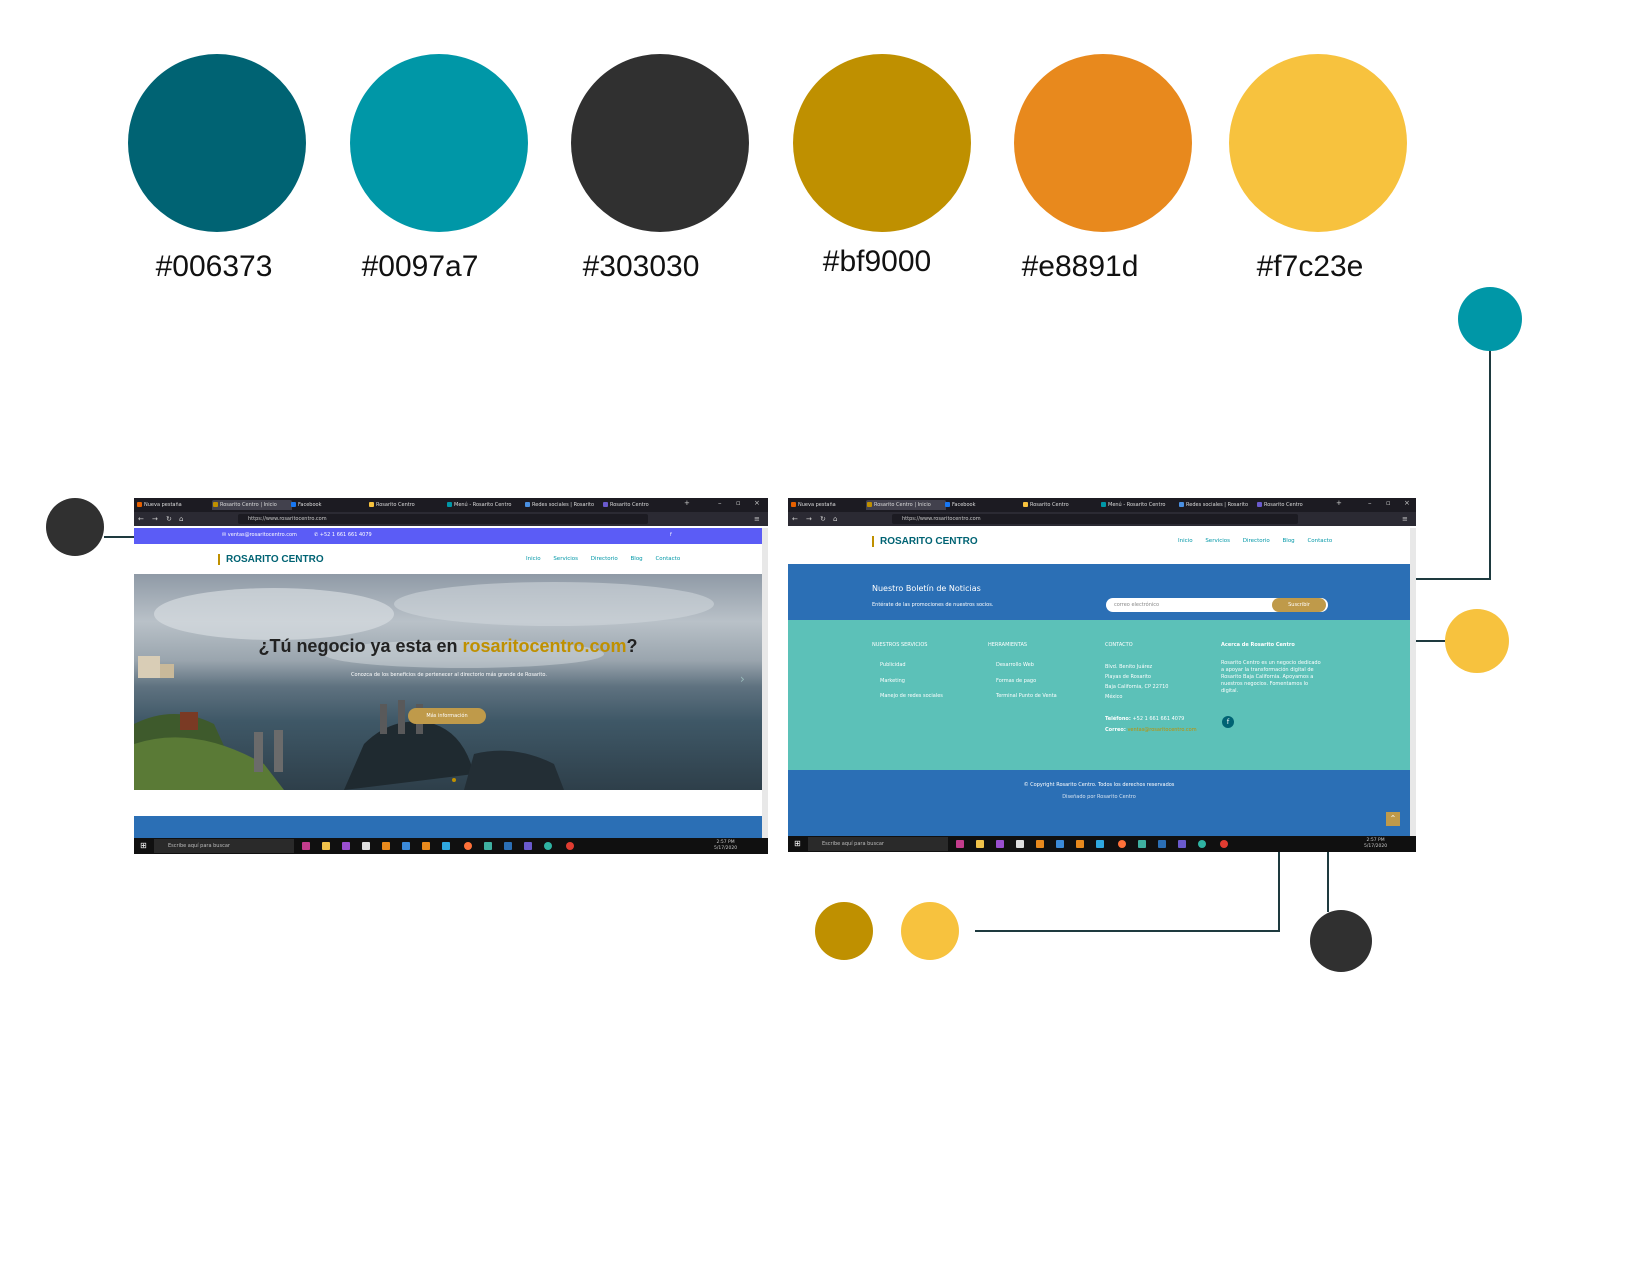 This screenshot has height=1275, width=1651. What do you see at coordinates (1299, 605) in the screenshot?
I see `newsletter-subscribe-button: Suscribir` at bounding box center [1299, 605].